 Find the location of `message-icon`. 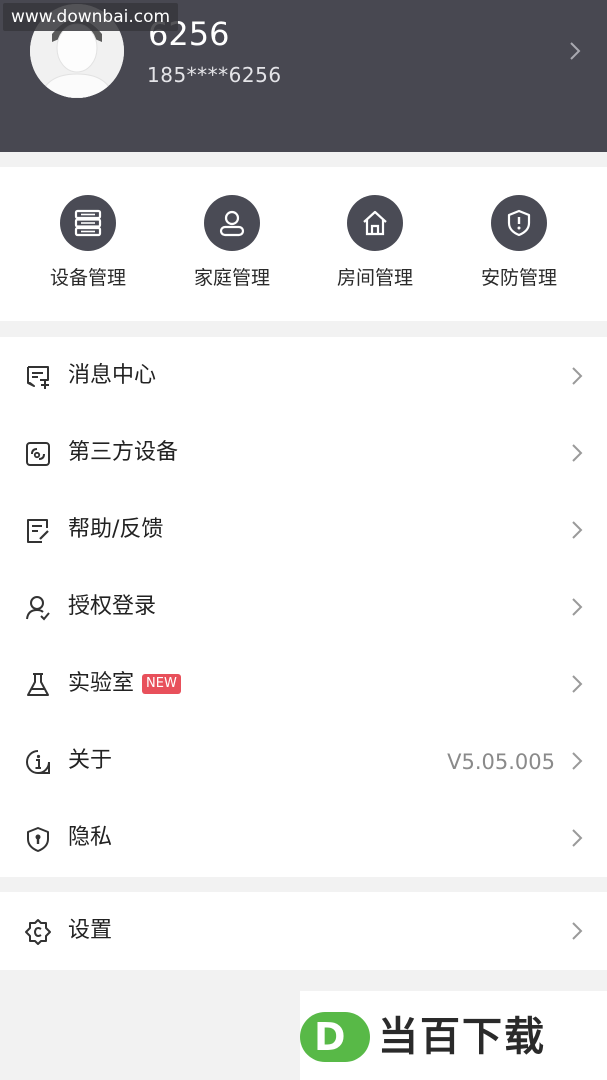

message-icon is located at coordinates (38, 377).